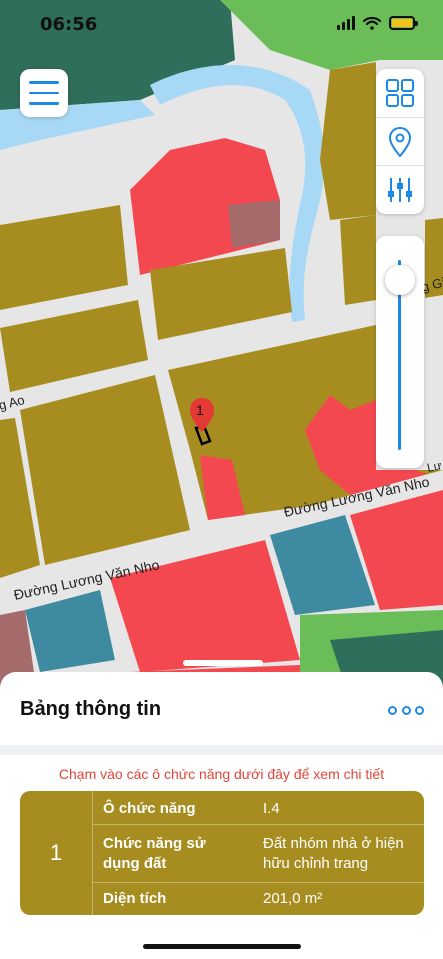  What do you see at coordinates (403, 23) in the screenshot?
I see `battery-icon` at bounding box center [403, 23].